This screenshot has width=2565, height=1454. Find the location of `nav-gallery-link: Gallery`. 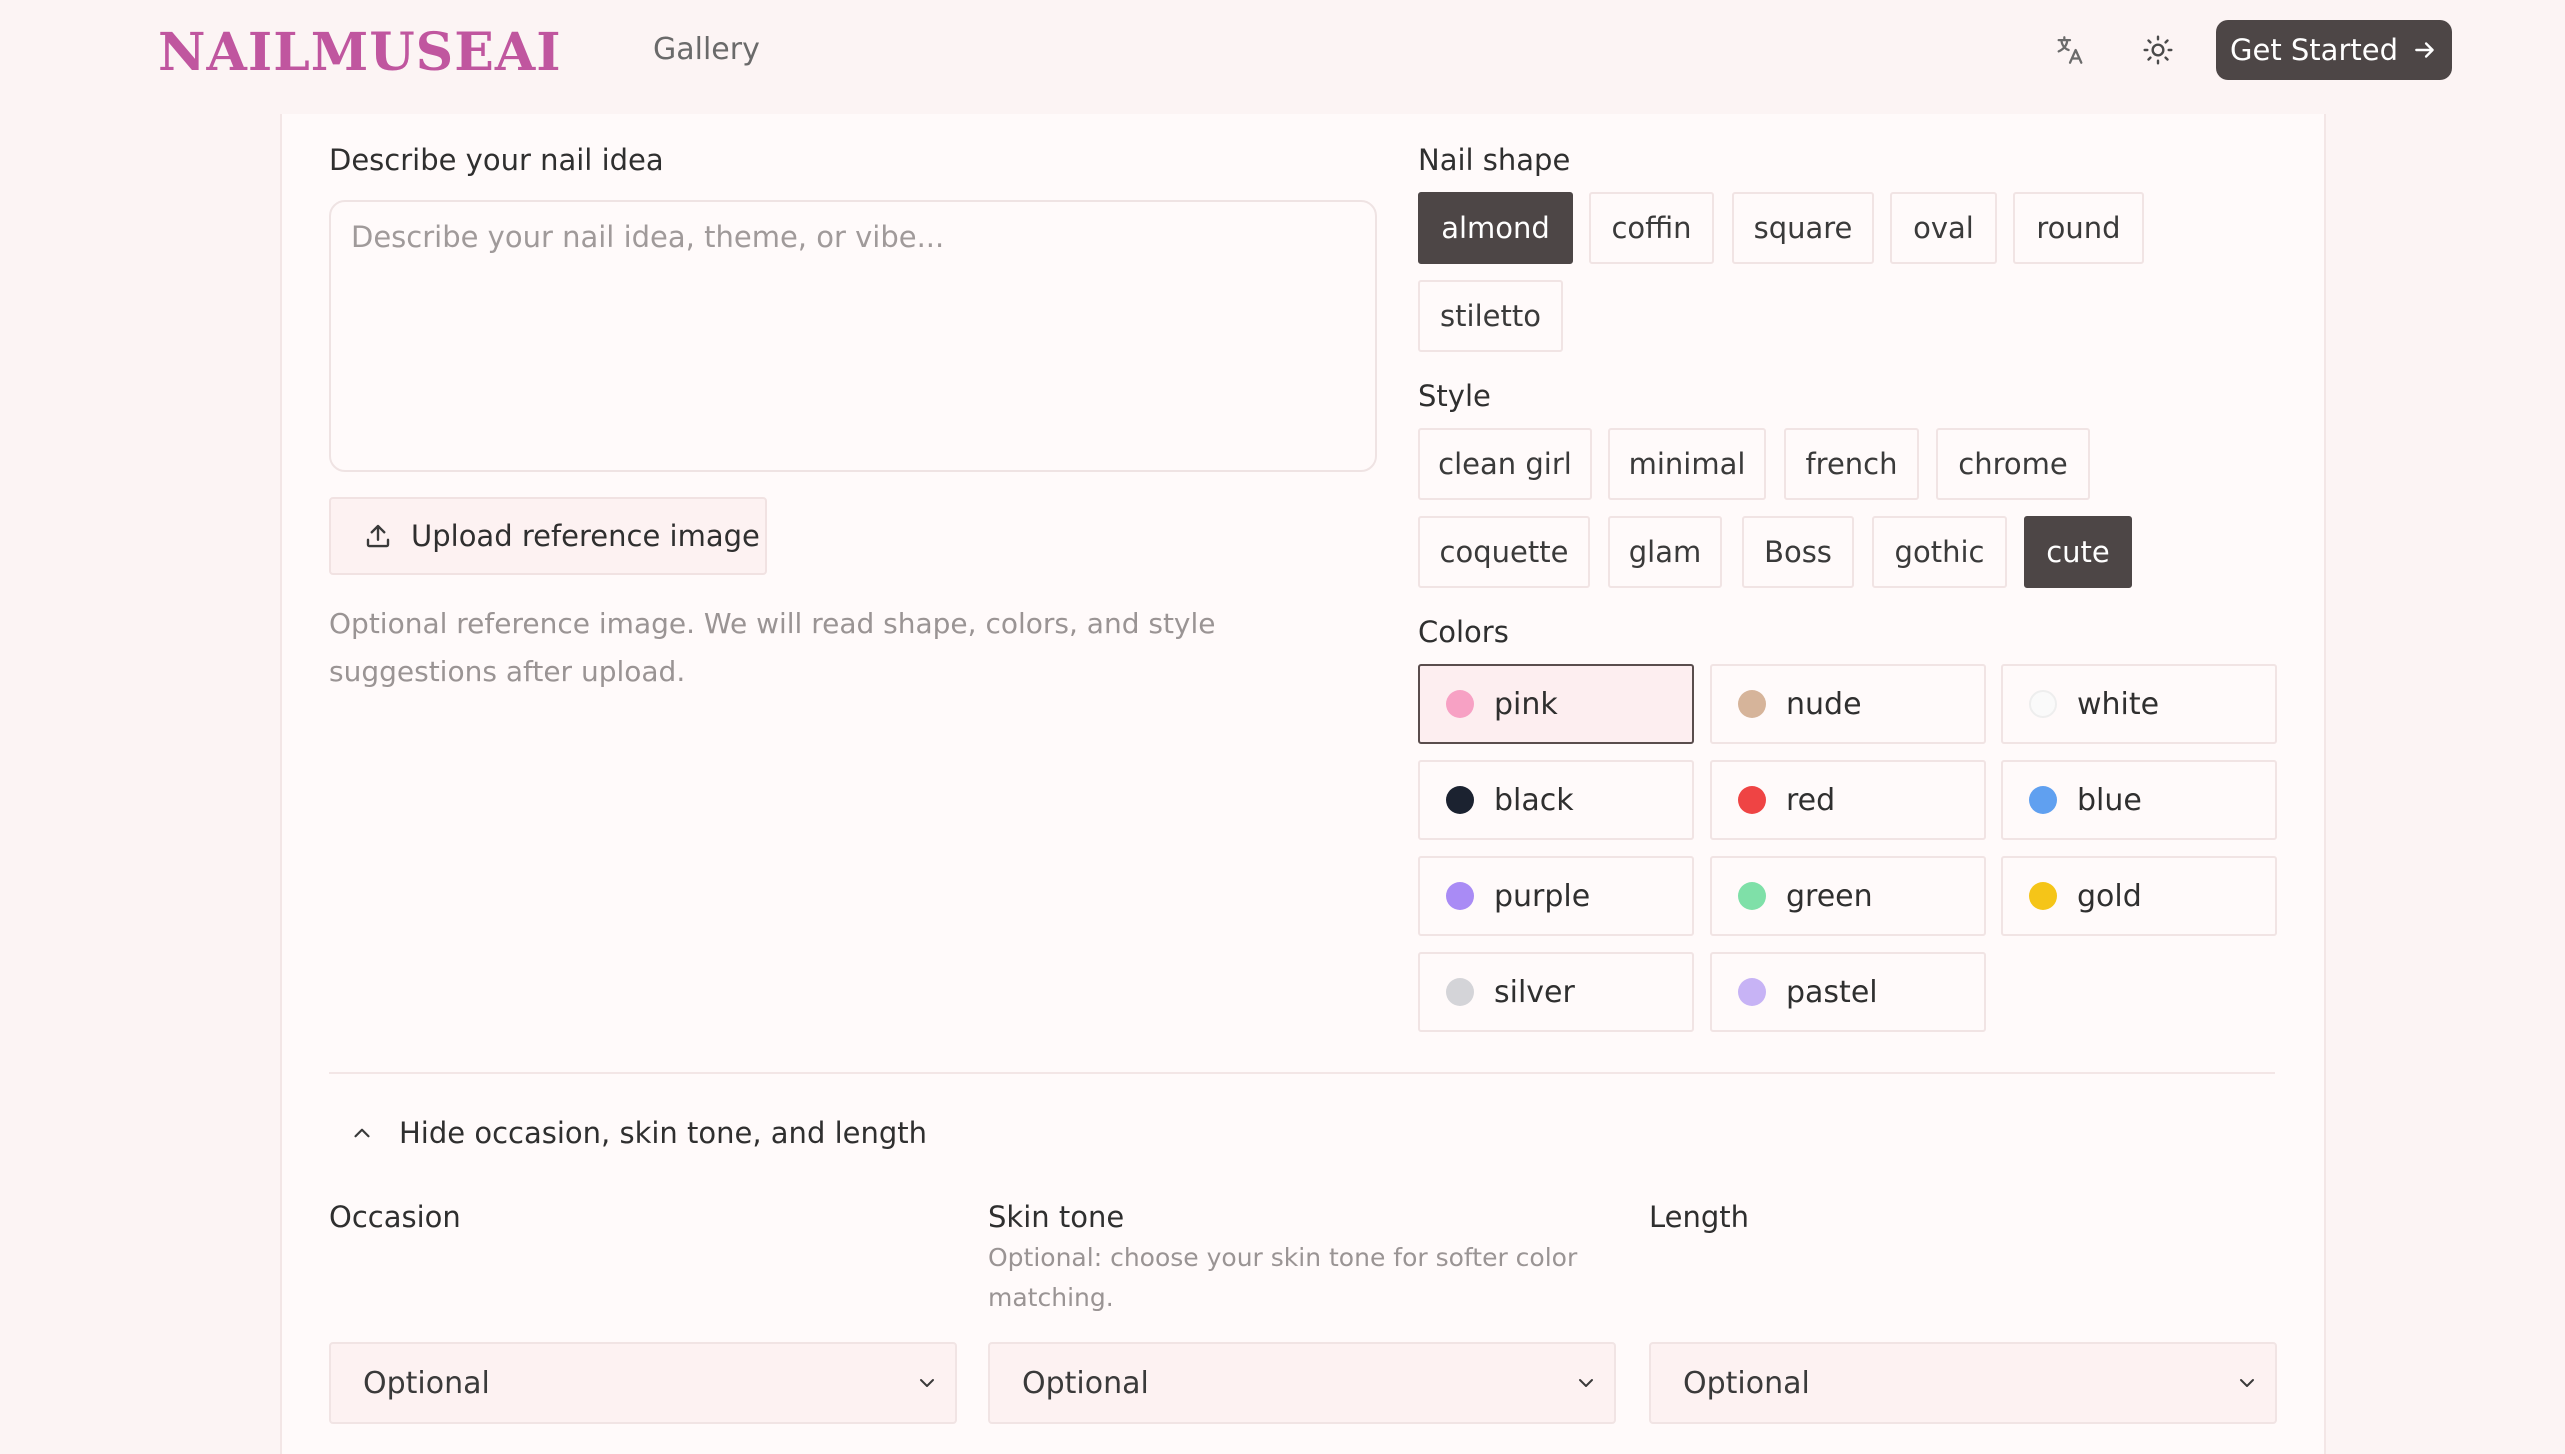

nav-gallery-link: Gallery is located at coordinates (706, 49).